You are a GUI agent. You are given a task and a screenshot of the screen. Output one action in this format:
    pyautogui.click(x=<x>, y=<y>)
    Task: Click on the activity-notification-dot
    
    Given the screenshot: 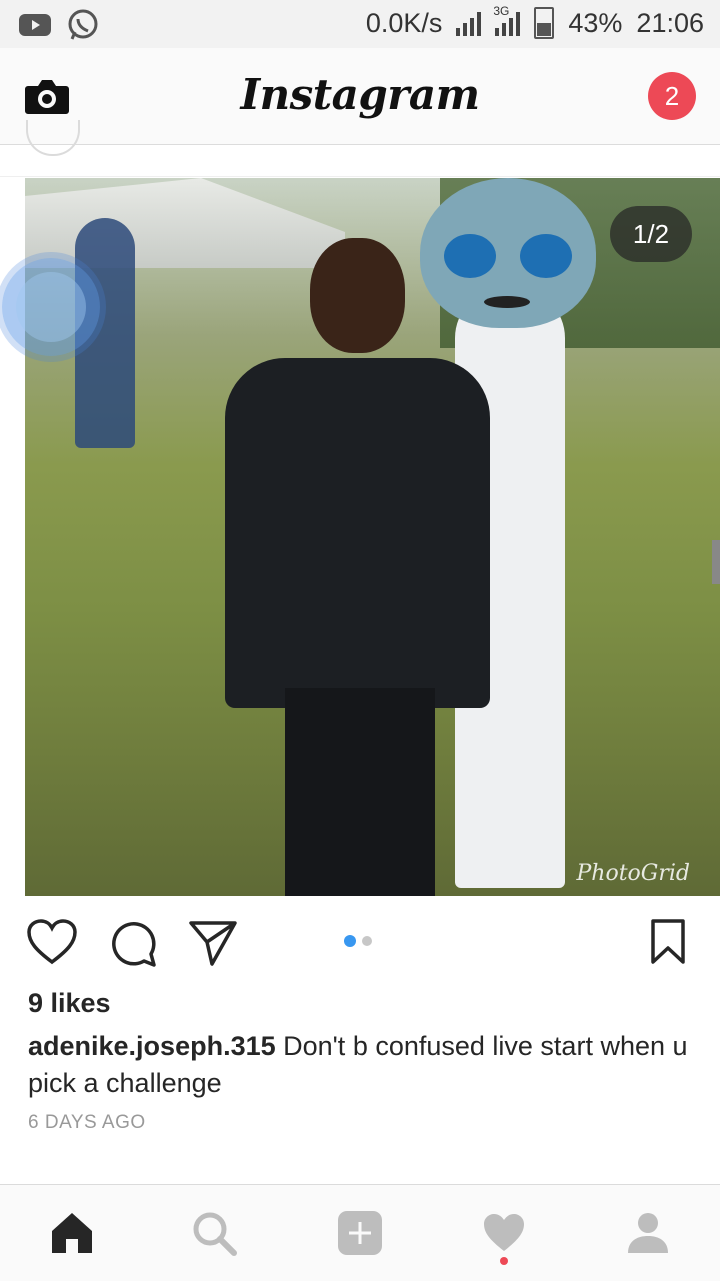 What is the action you would take?
    pyautogui.click(x=504, y=1261)
    